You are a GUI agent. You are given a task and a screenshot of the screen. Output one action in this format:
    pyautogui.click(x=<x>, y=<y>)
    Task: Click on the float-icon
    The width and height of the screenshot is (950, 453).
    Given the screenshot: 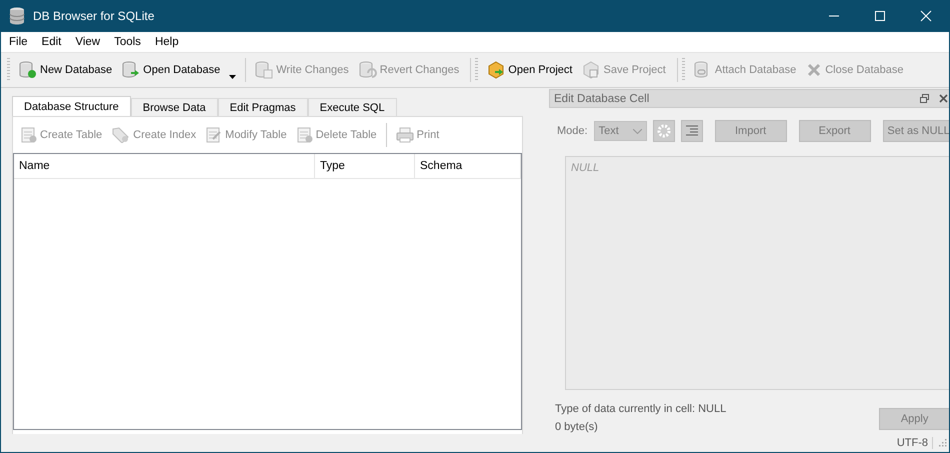 What is the action you would take?
    pyautogui.click(x=924, y=98)
    